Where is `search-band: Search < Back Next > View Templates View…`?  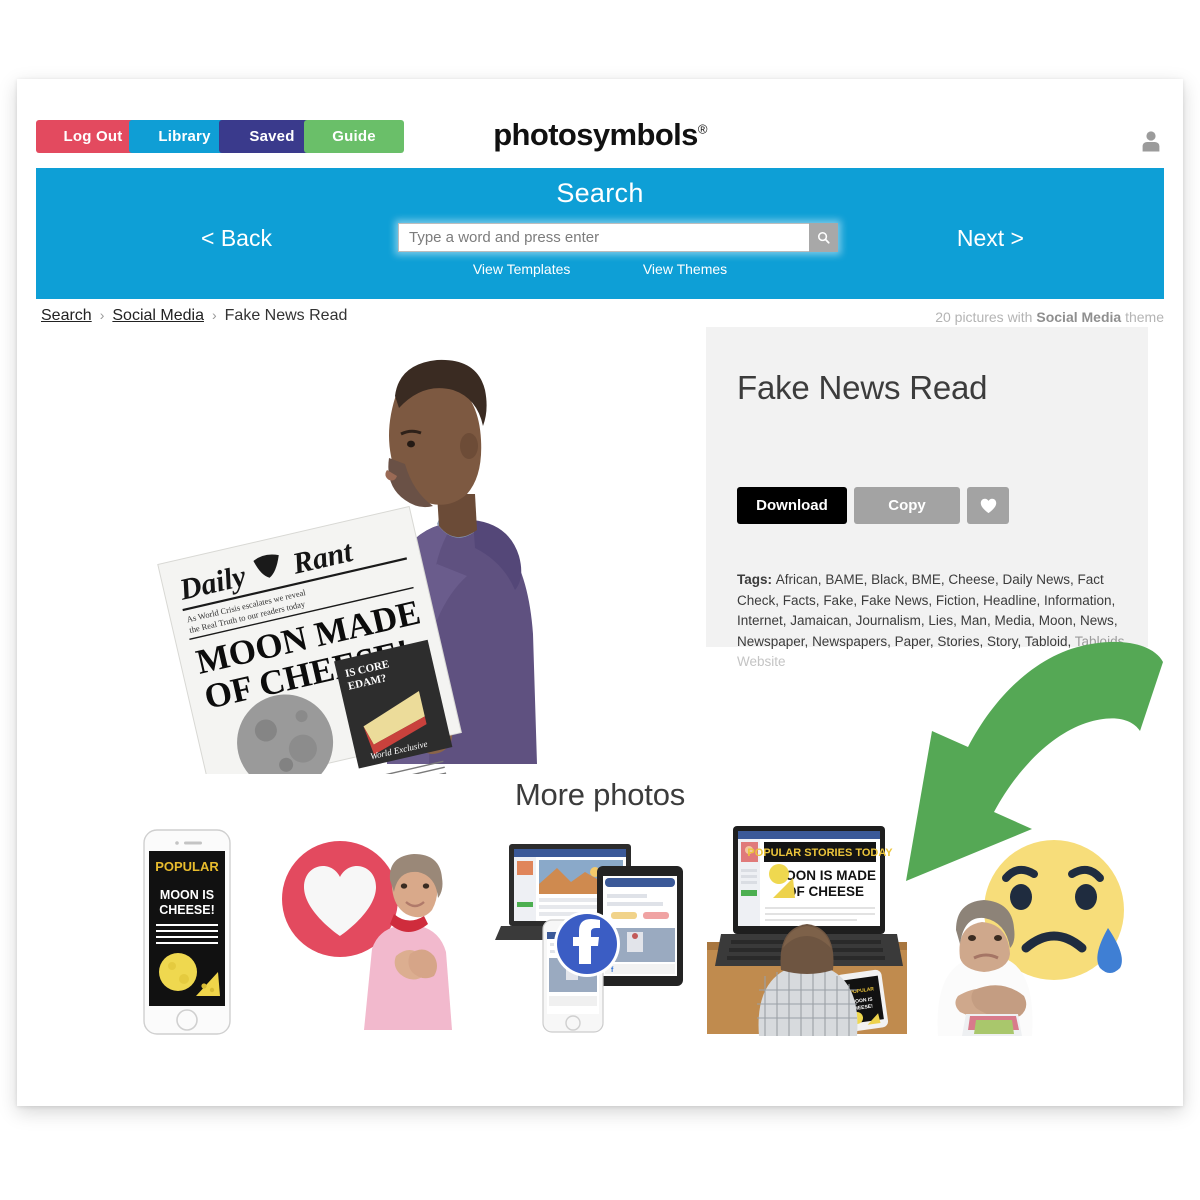
search-band: Search < Back Next > View Templates View… is located at coordinates (600, 233).